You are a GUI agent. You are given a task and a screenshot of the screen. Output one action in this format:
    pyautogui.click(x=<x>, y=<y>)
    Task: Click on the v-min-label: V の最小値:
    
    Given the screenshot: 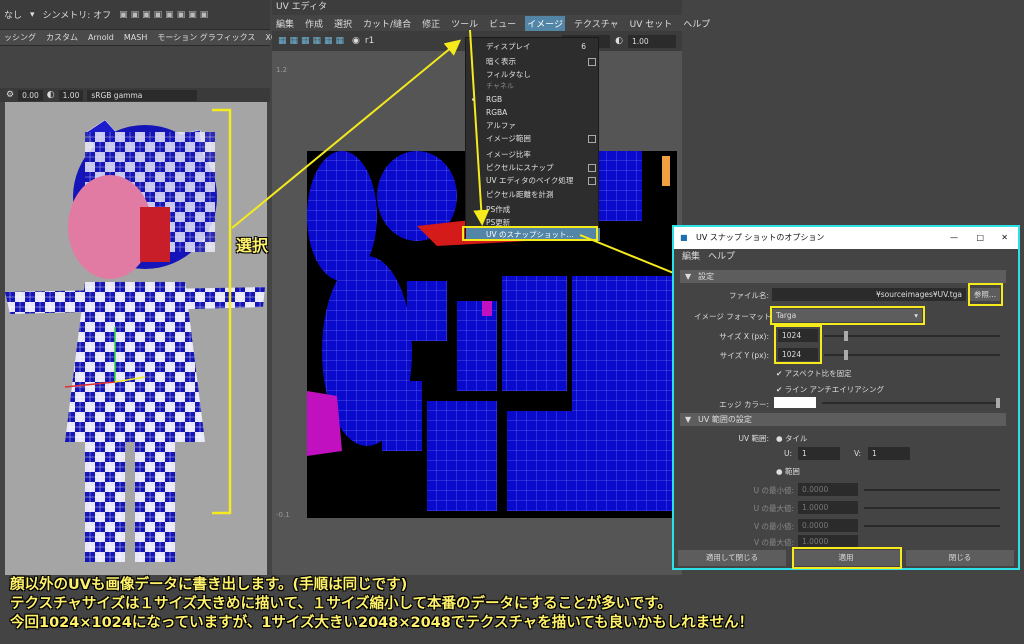 What is the action you would take?
    pyautogui.click(x=773, y=526)
    